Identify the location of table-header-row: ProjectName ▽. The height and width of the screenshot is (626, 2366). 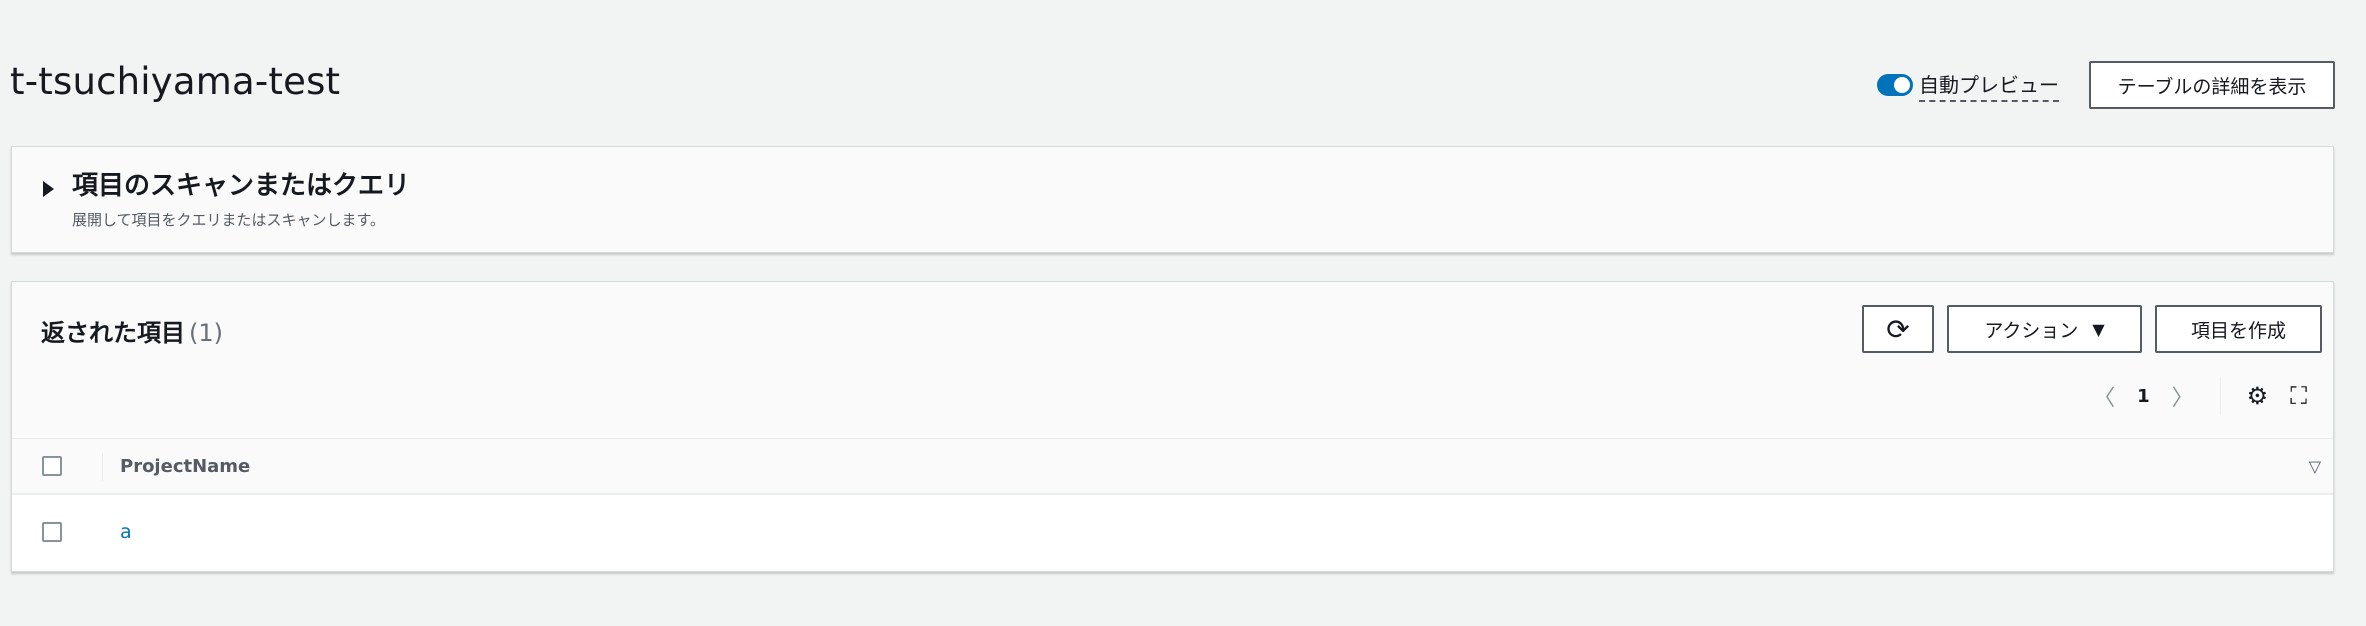
(1172, 467).